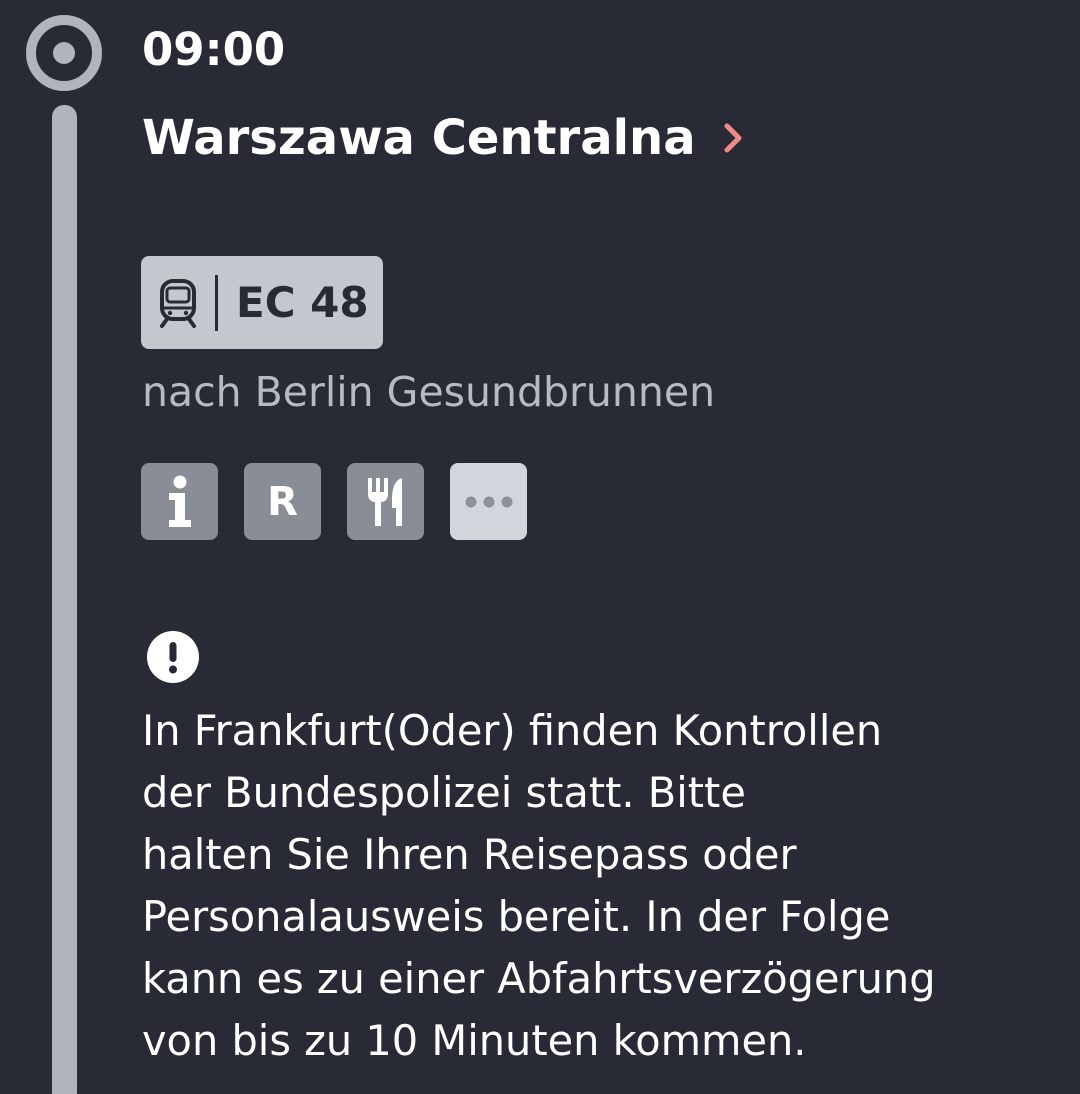  Describe the element at coordinates (302, 302) in the screenshot. I see `train-number: EC 48` at that location.